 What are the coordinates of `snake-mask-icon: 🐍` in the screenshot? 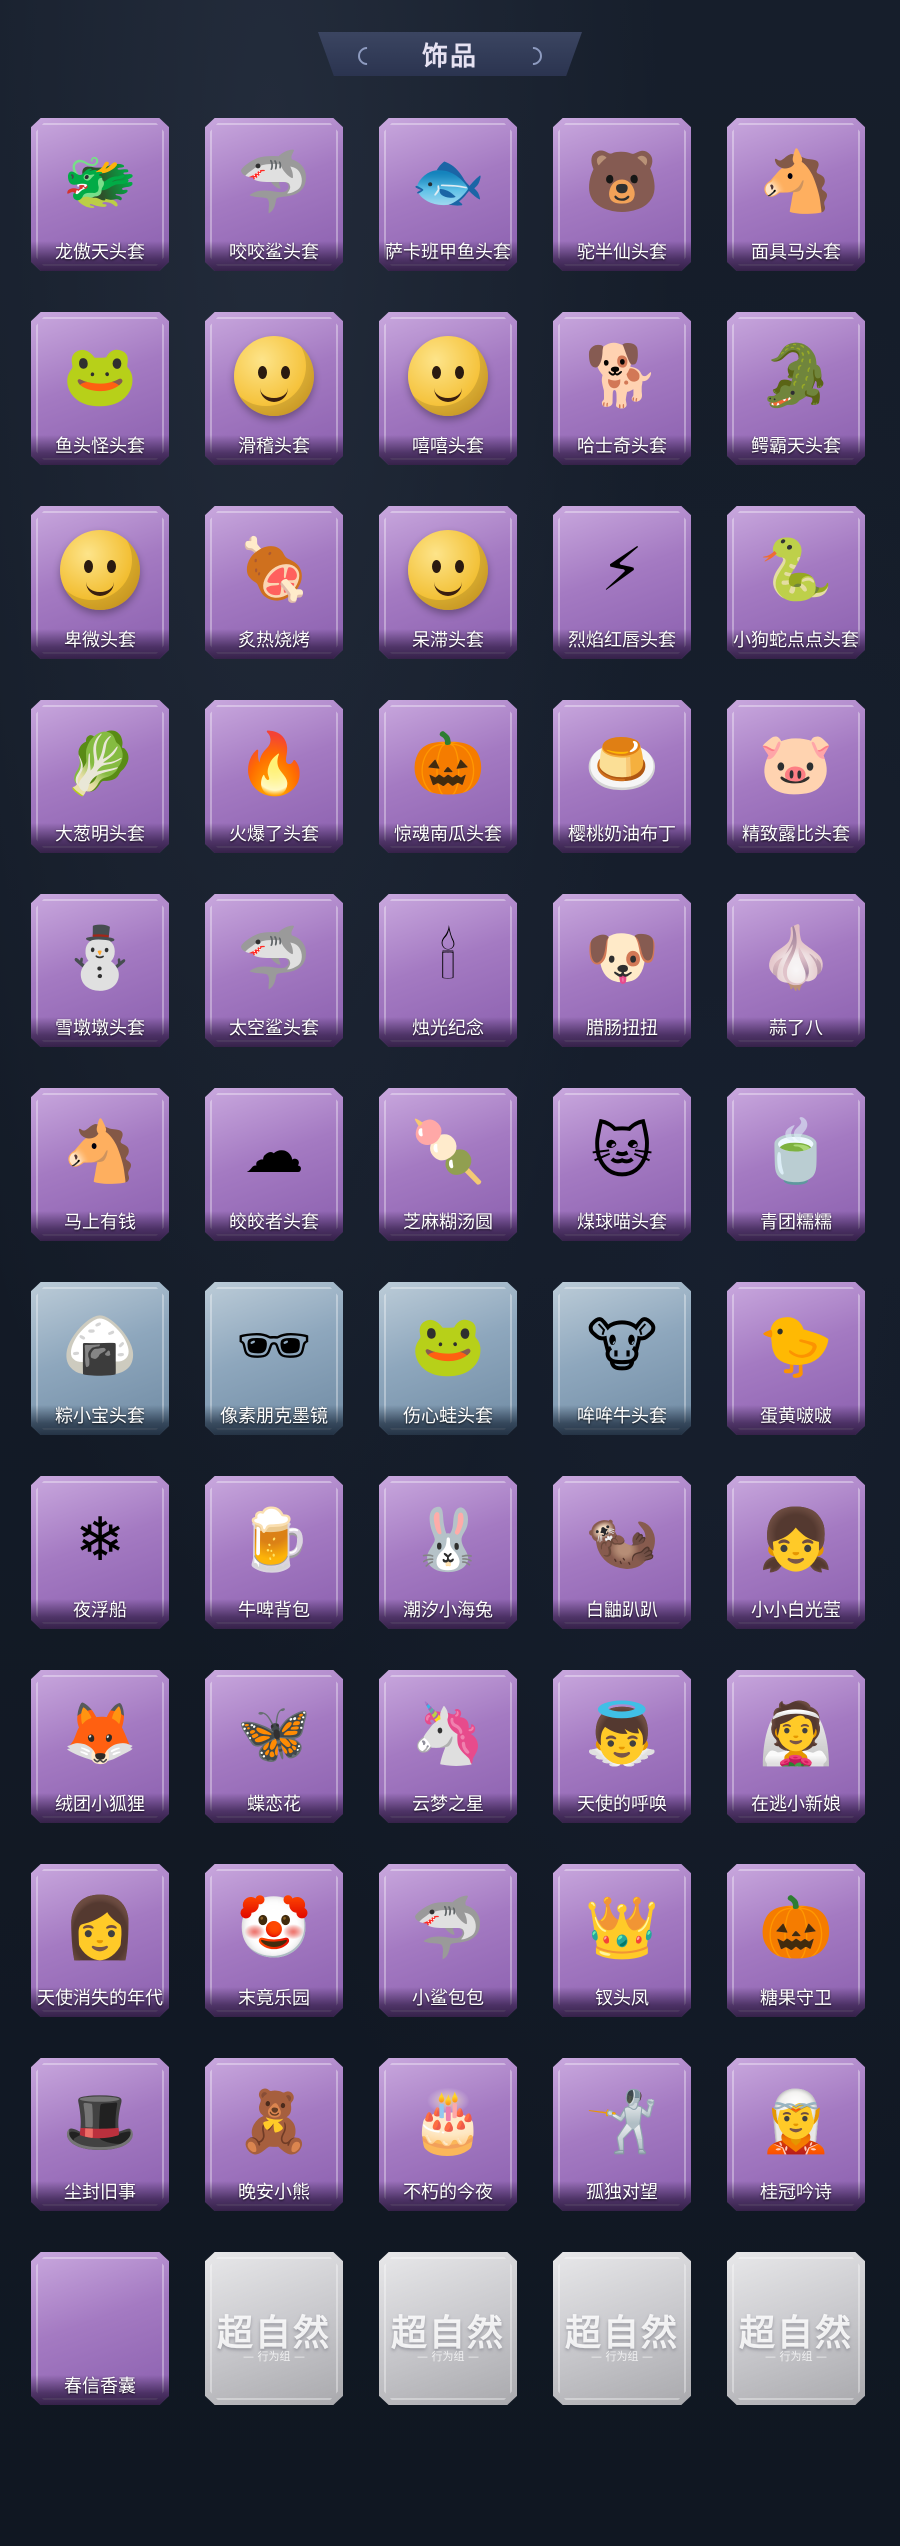 It's located at (796, 570).